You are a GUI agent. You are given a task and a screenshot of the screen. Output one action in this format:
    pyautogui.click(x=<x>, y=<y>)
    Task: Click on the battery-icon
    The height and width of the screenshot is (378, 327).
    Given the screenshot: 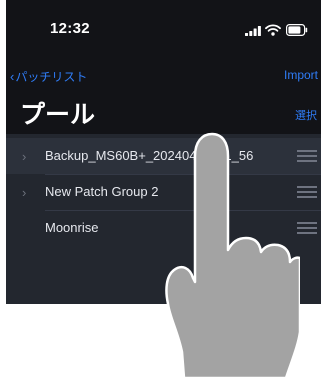 What is the action you would take?
    pyautogui.click(x=297, y=30)
    